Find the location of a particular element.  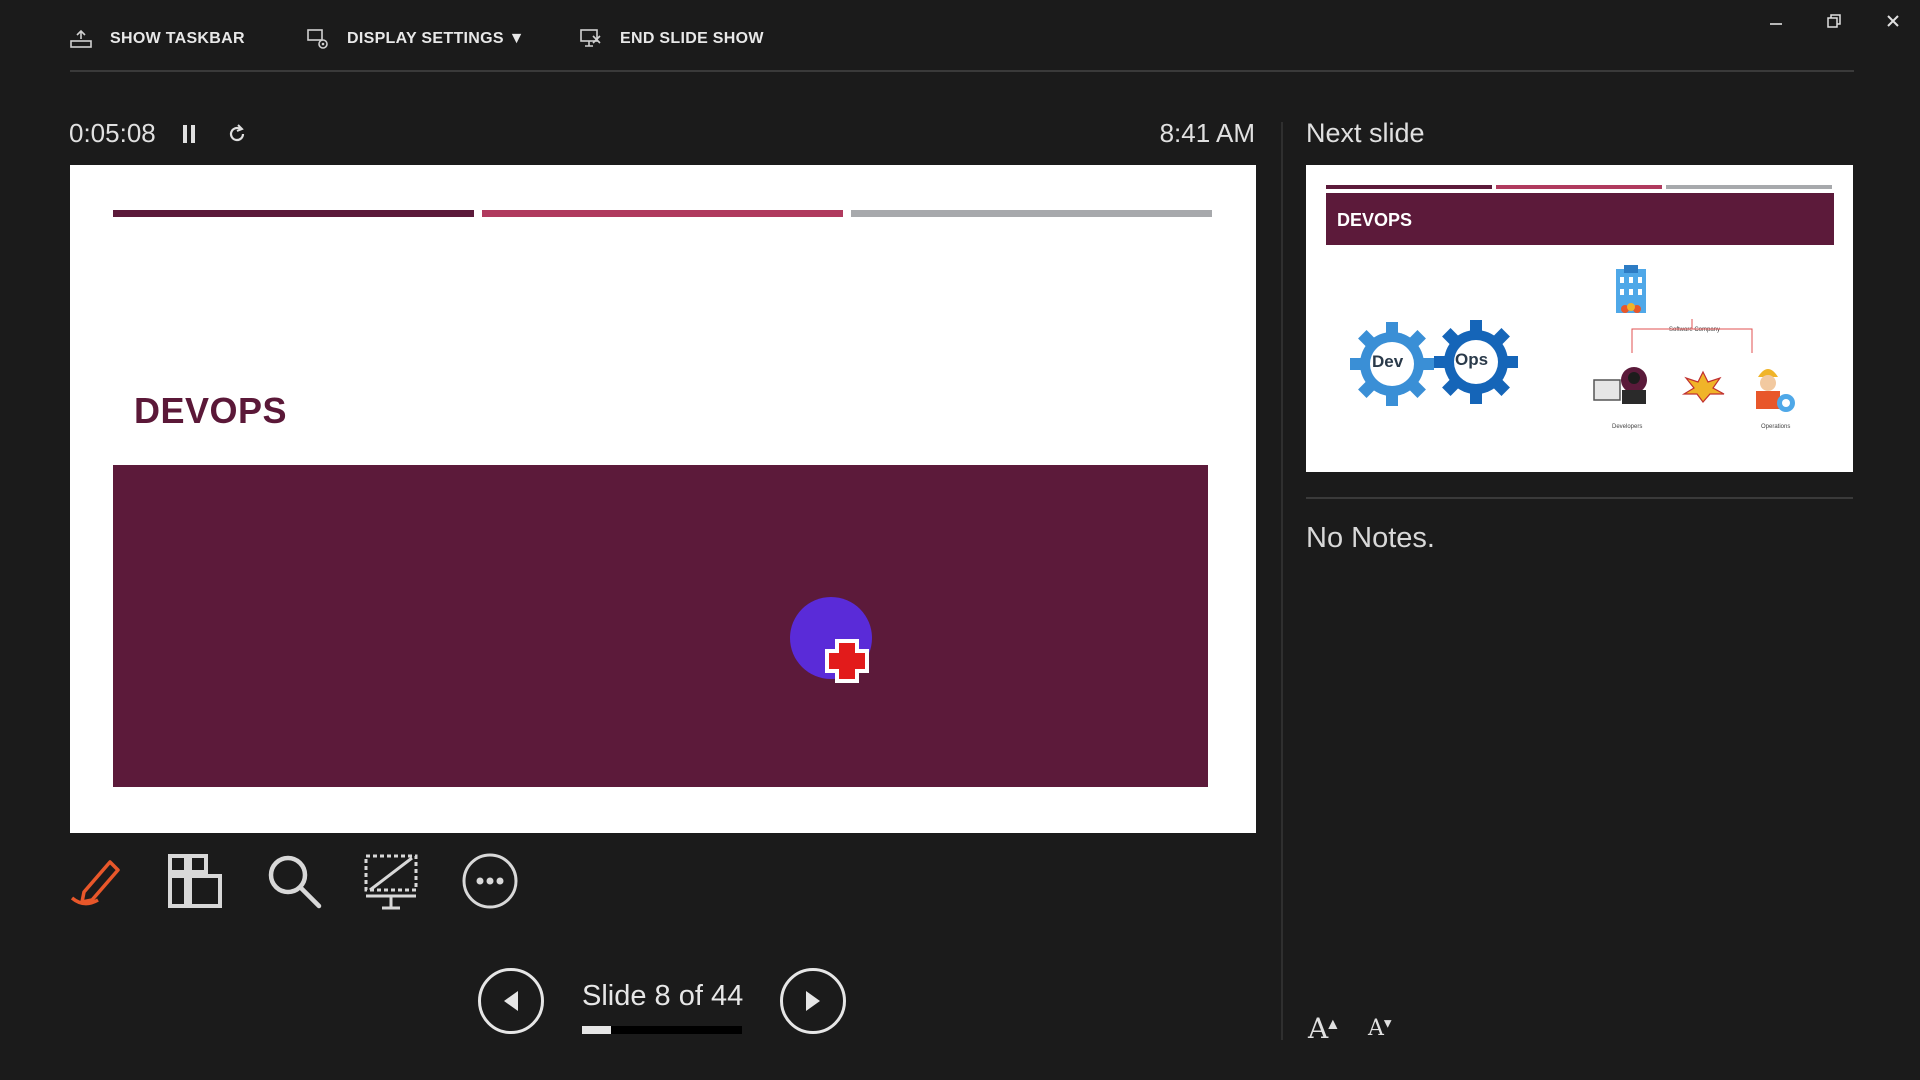

pen-icon is located at coordinates (97, 881).